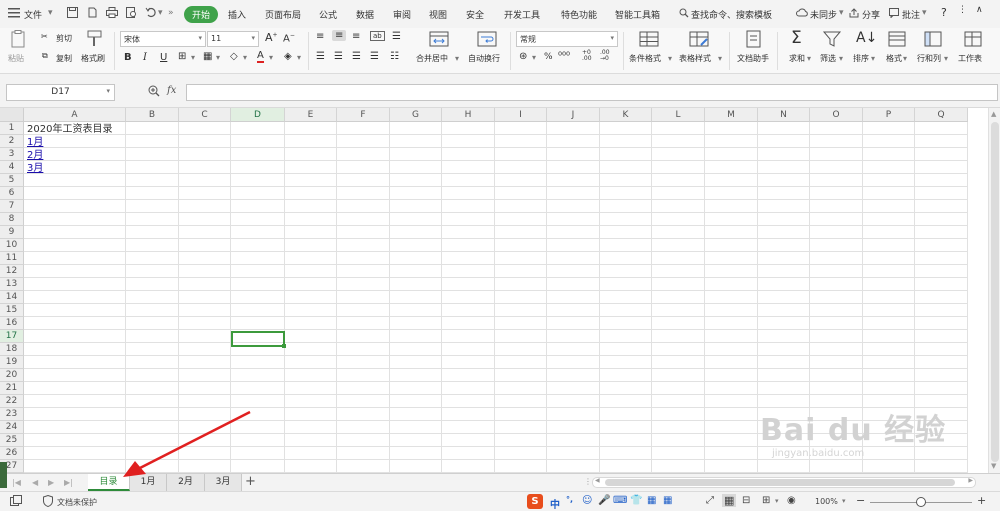 The image size is (1000, 511). Describe the element at coordinates (145, 57) in the screenshot. I see `italic-icon: I` at that location.